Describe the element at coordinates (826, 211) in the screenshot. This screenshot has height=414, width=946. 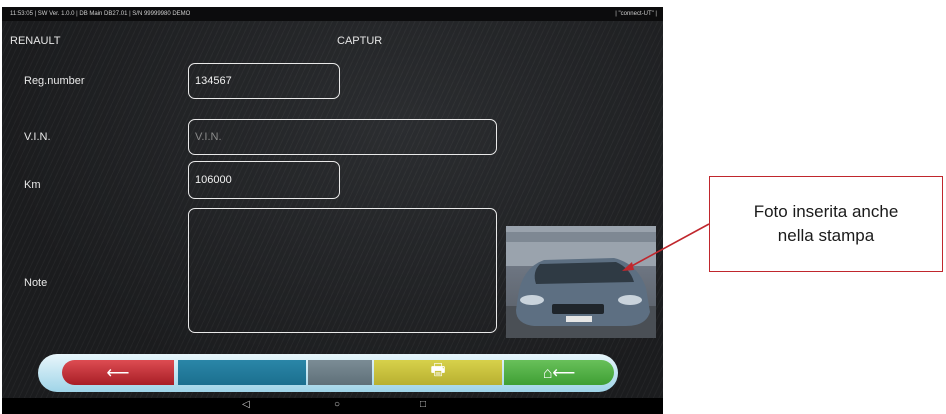
I see `callout-line-1: Foto inserita anche` at that location.